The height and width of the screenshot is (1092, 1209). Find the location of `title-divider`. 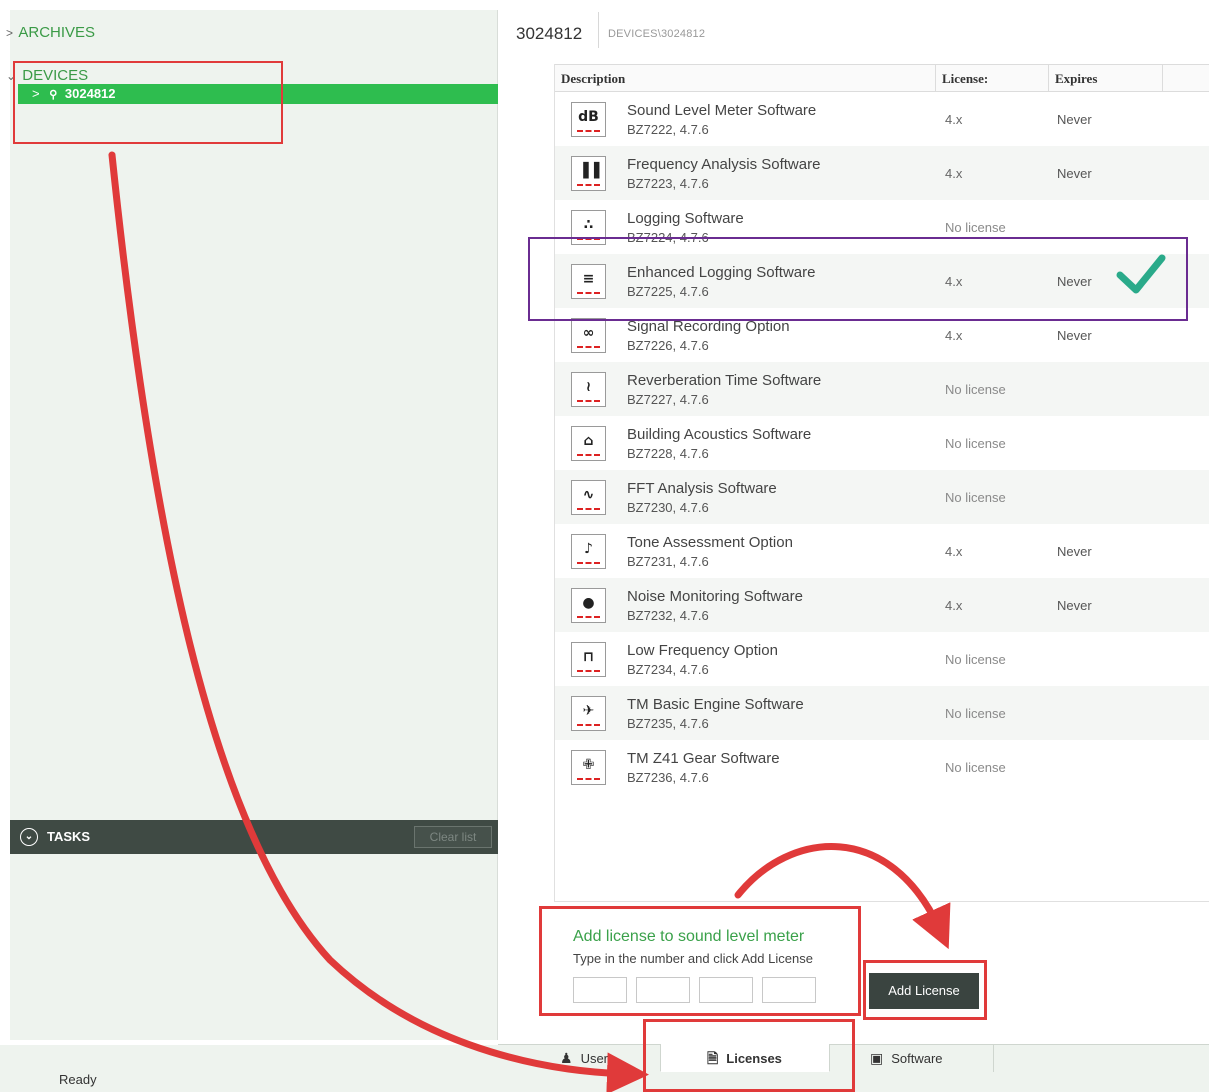

title-divider is located at coordinates (598, 30).